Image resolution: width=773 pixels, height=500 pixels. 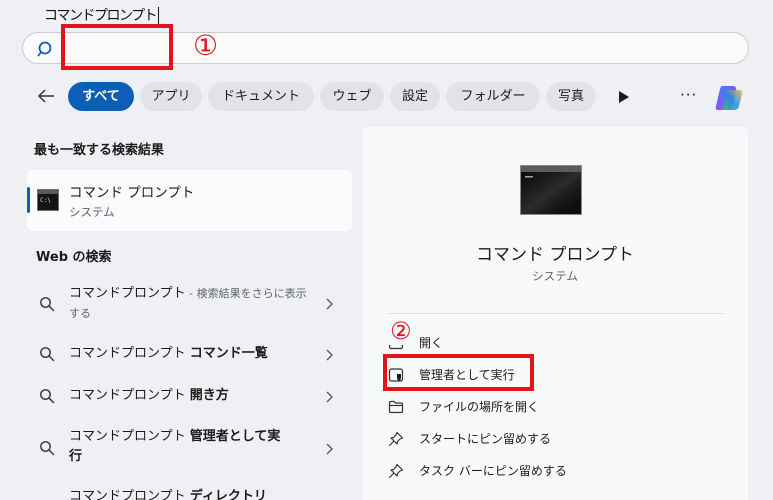 I want to click on filter-chip-all: すべて, so click(x=101, y=96).